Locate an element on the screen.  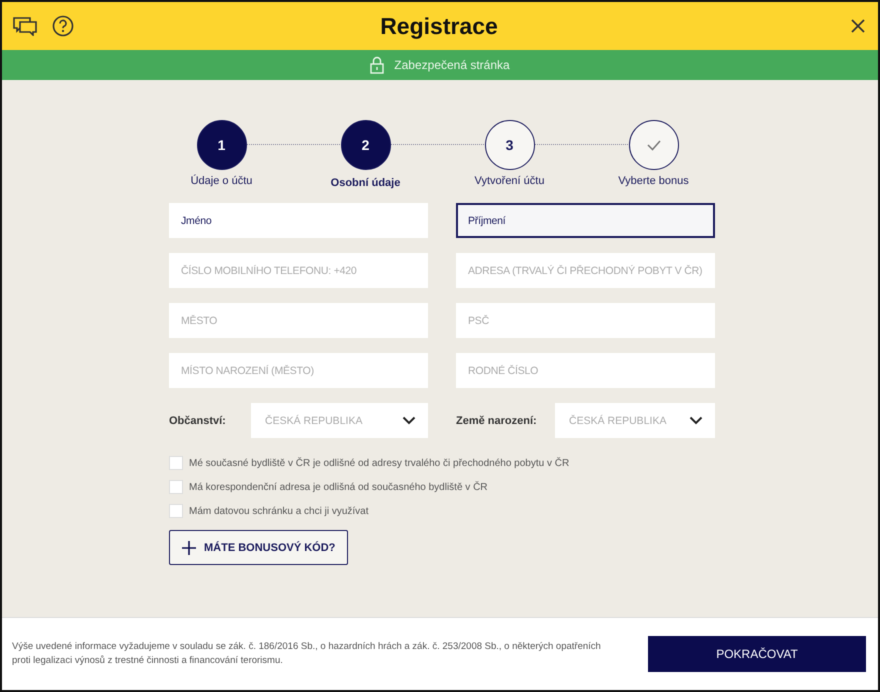
help-icon is located at coordinates (63, 26).